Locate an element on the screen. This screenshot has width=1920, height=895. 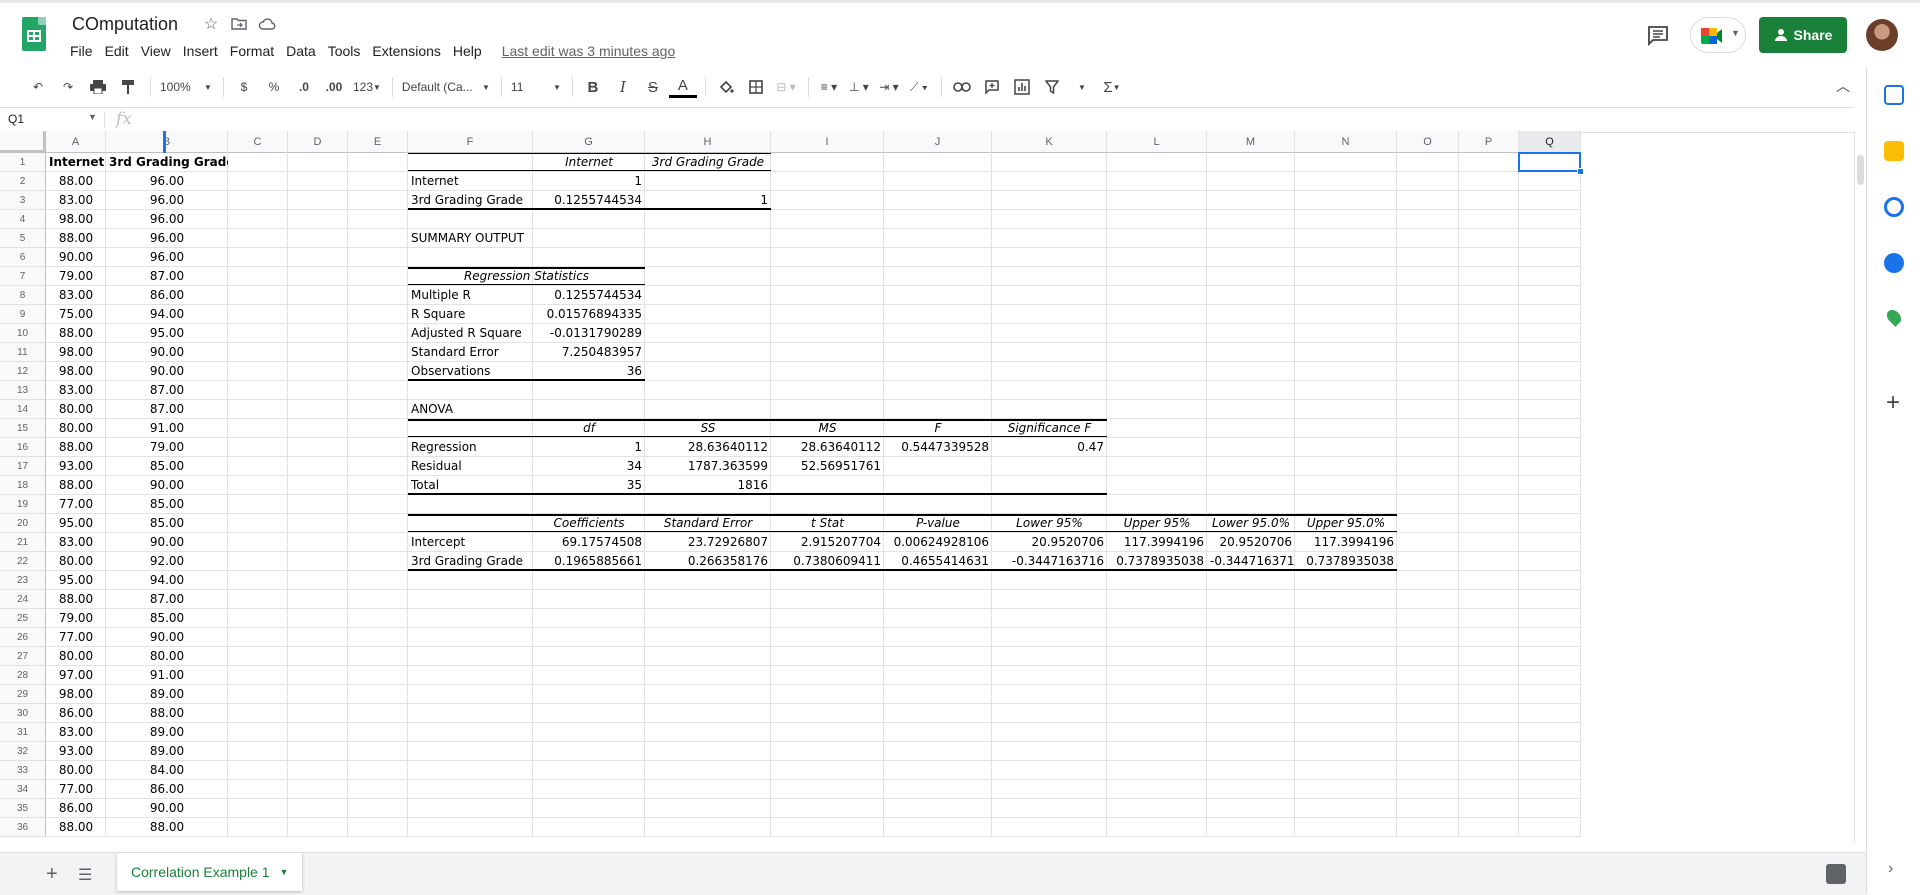
internet-value: 80.00 is located at coordinates (76, 770).